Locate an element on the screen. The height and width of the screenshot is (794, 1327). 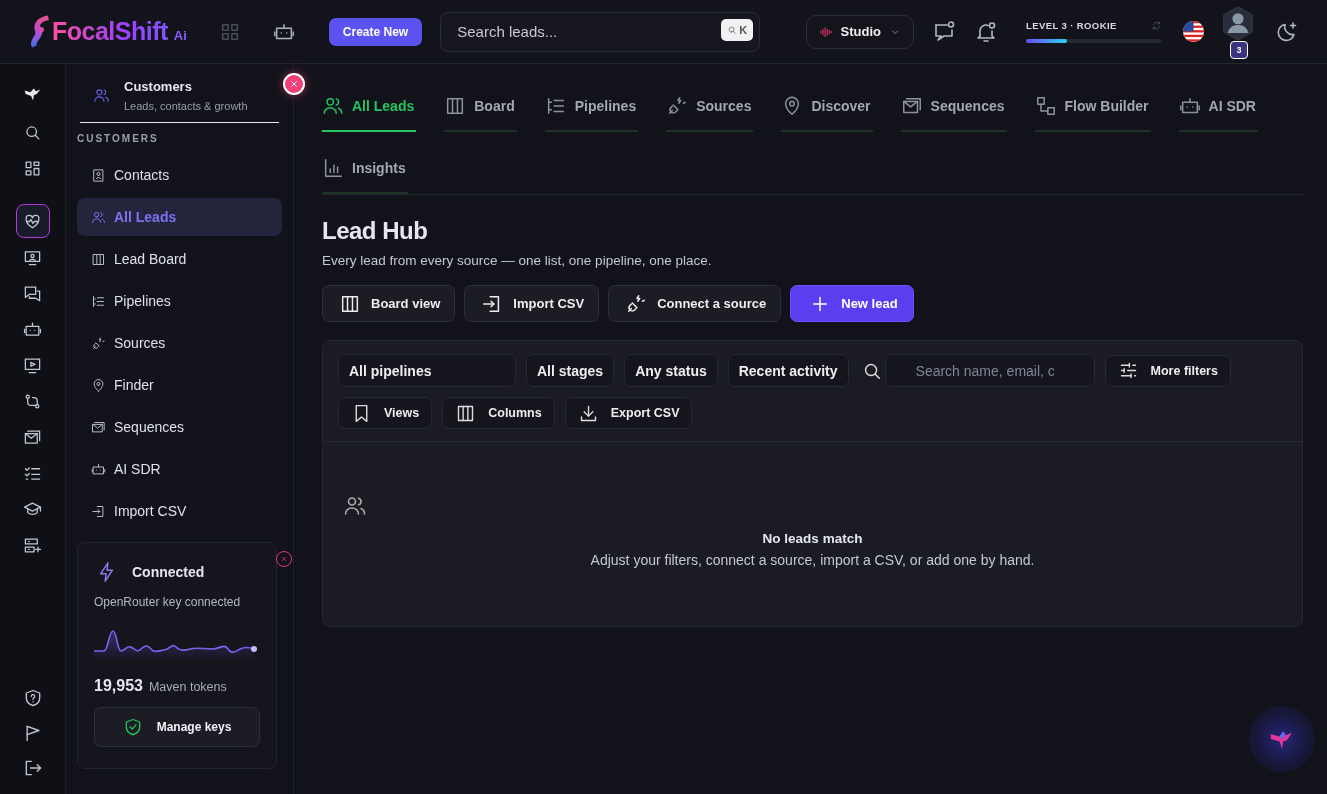
page-subtitle: Every lead from every source — one list, one pipeline, one place. is located at coordinates (517, 260).